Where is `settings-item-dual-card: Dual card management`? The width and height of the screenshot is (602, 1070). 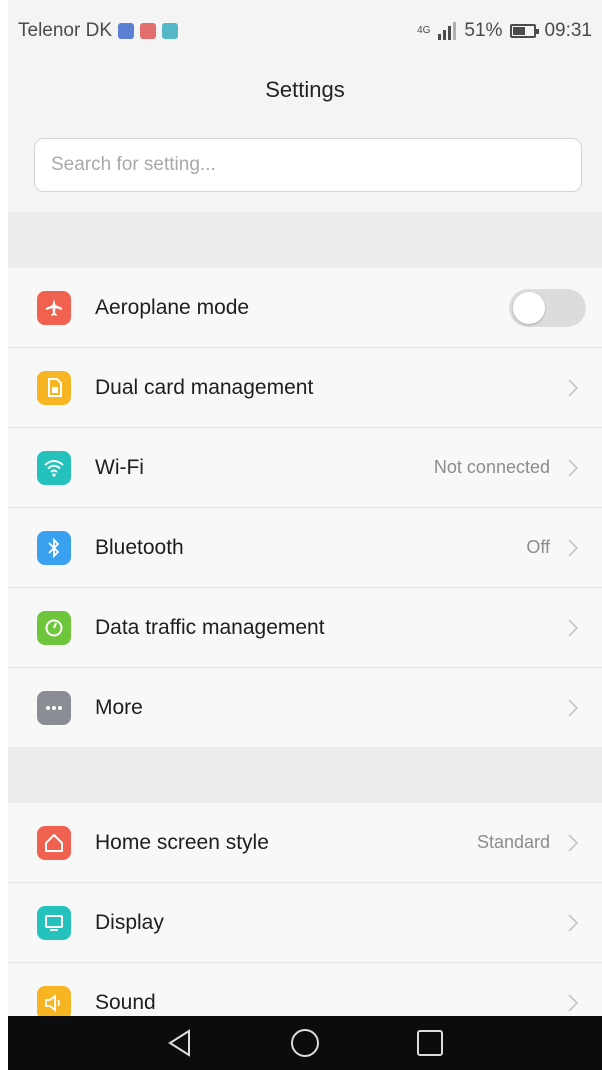
settings-item-dual-card: Dual card management is located at coordinates (305, 388).